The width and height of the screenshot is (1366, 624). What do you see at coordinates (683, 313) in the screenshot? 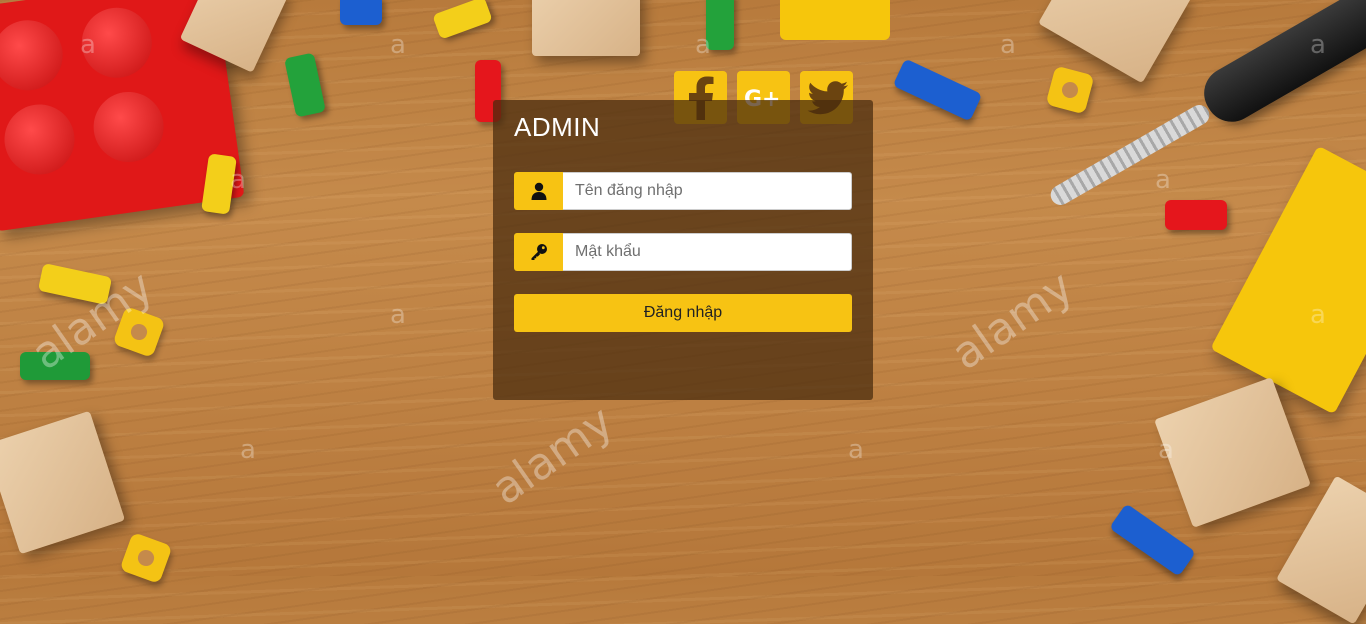
I see `login-button: Đăng nhập` at bounding box center [683, 313].